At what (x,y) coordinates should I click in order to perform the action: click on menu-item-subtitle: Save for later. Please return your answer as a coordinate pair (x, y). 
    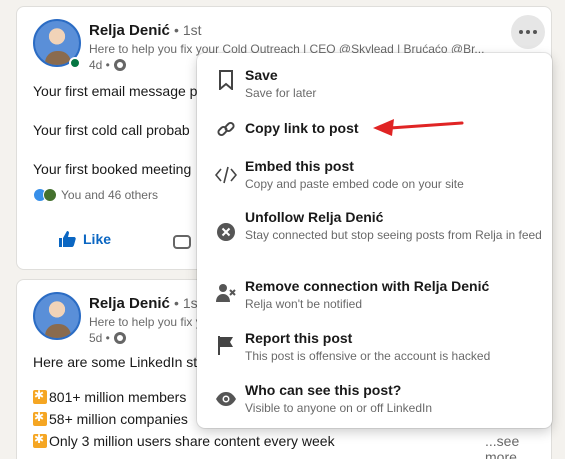
    Looking at the image, I should click on (281, 93).